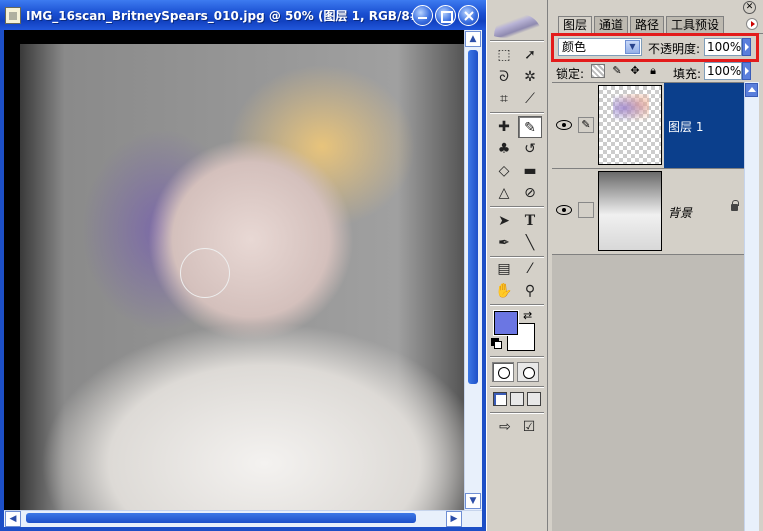 The height and width of the screenshot is (531, 763). I want to click on fill-label: 填充:, so click(687, 74).